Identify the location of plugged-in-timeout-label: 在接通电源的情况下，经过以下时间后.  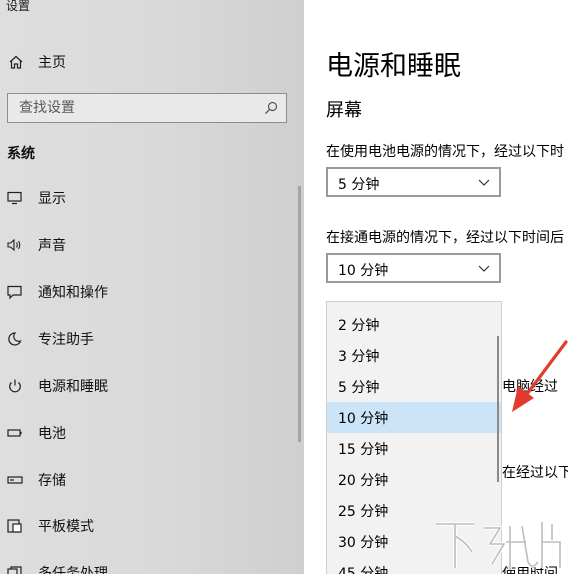
(445, 238).